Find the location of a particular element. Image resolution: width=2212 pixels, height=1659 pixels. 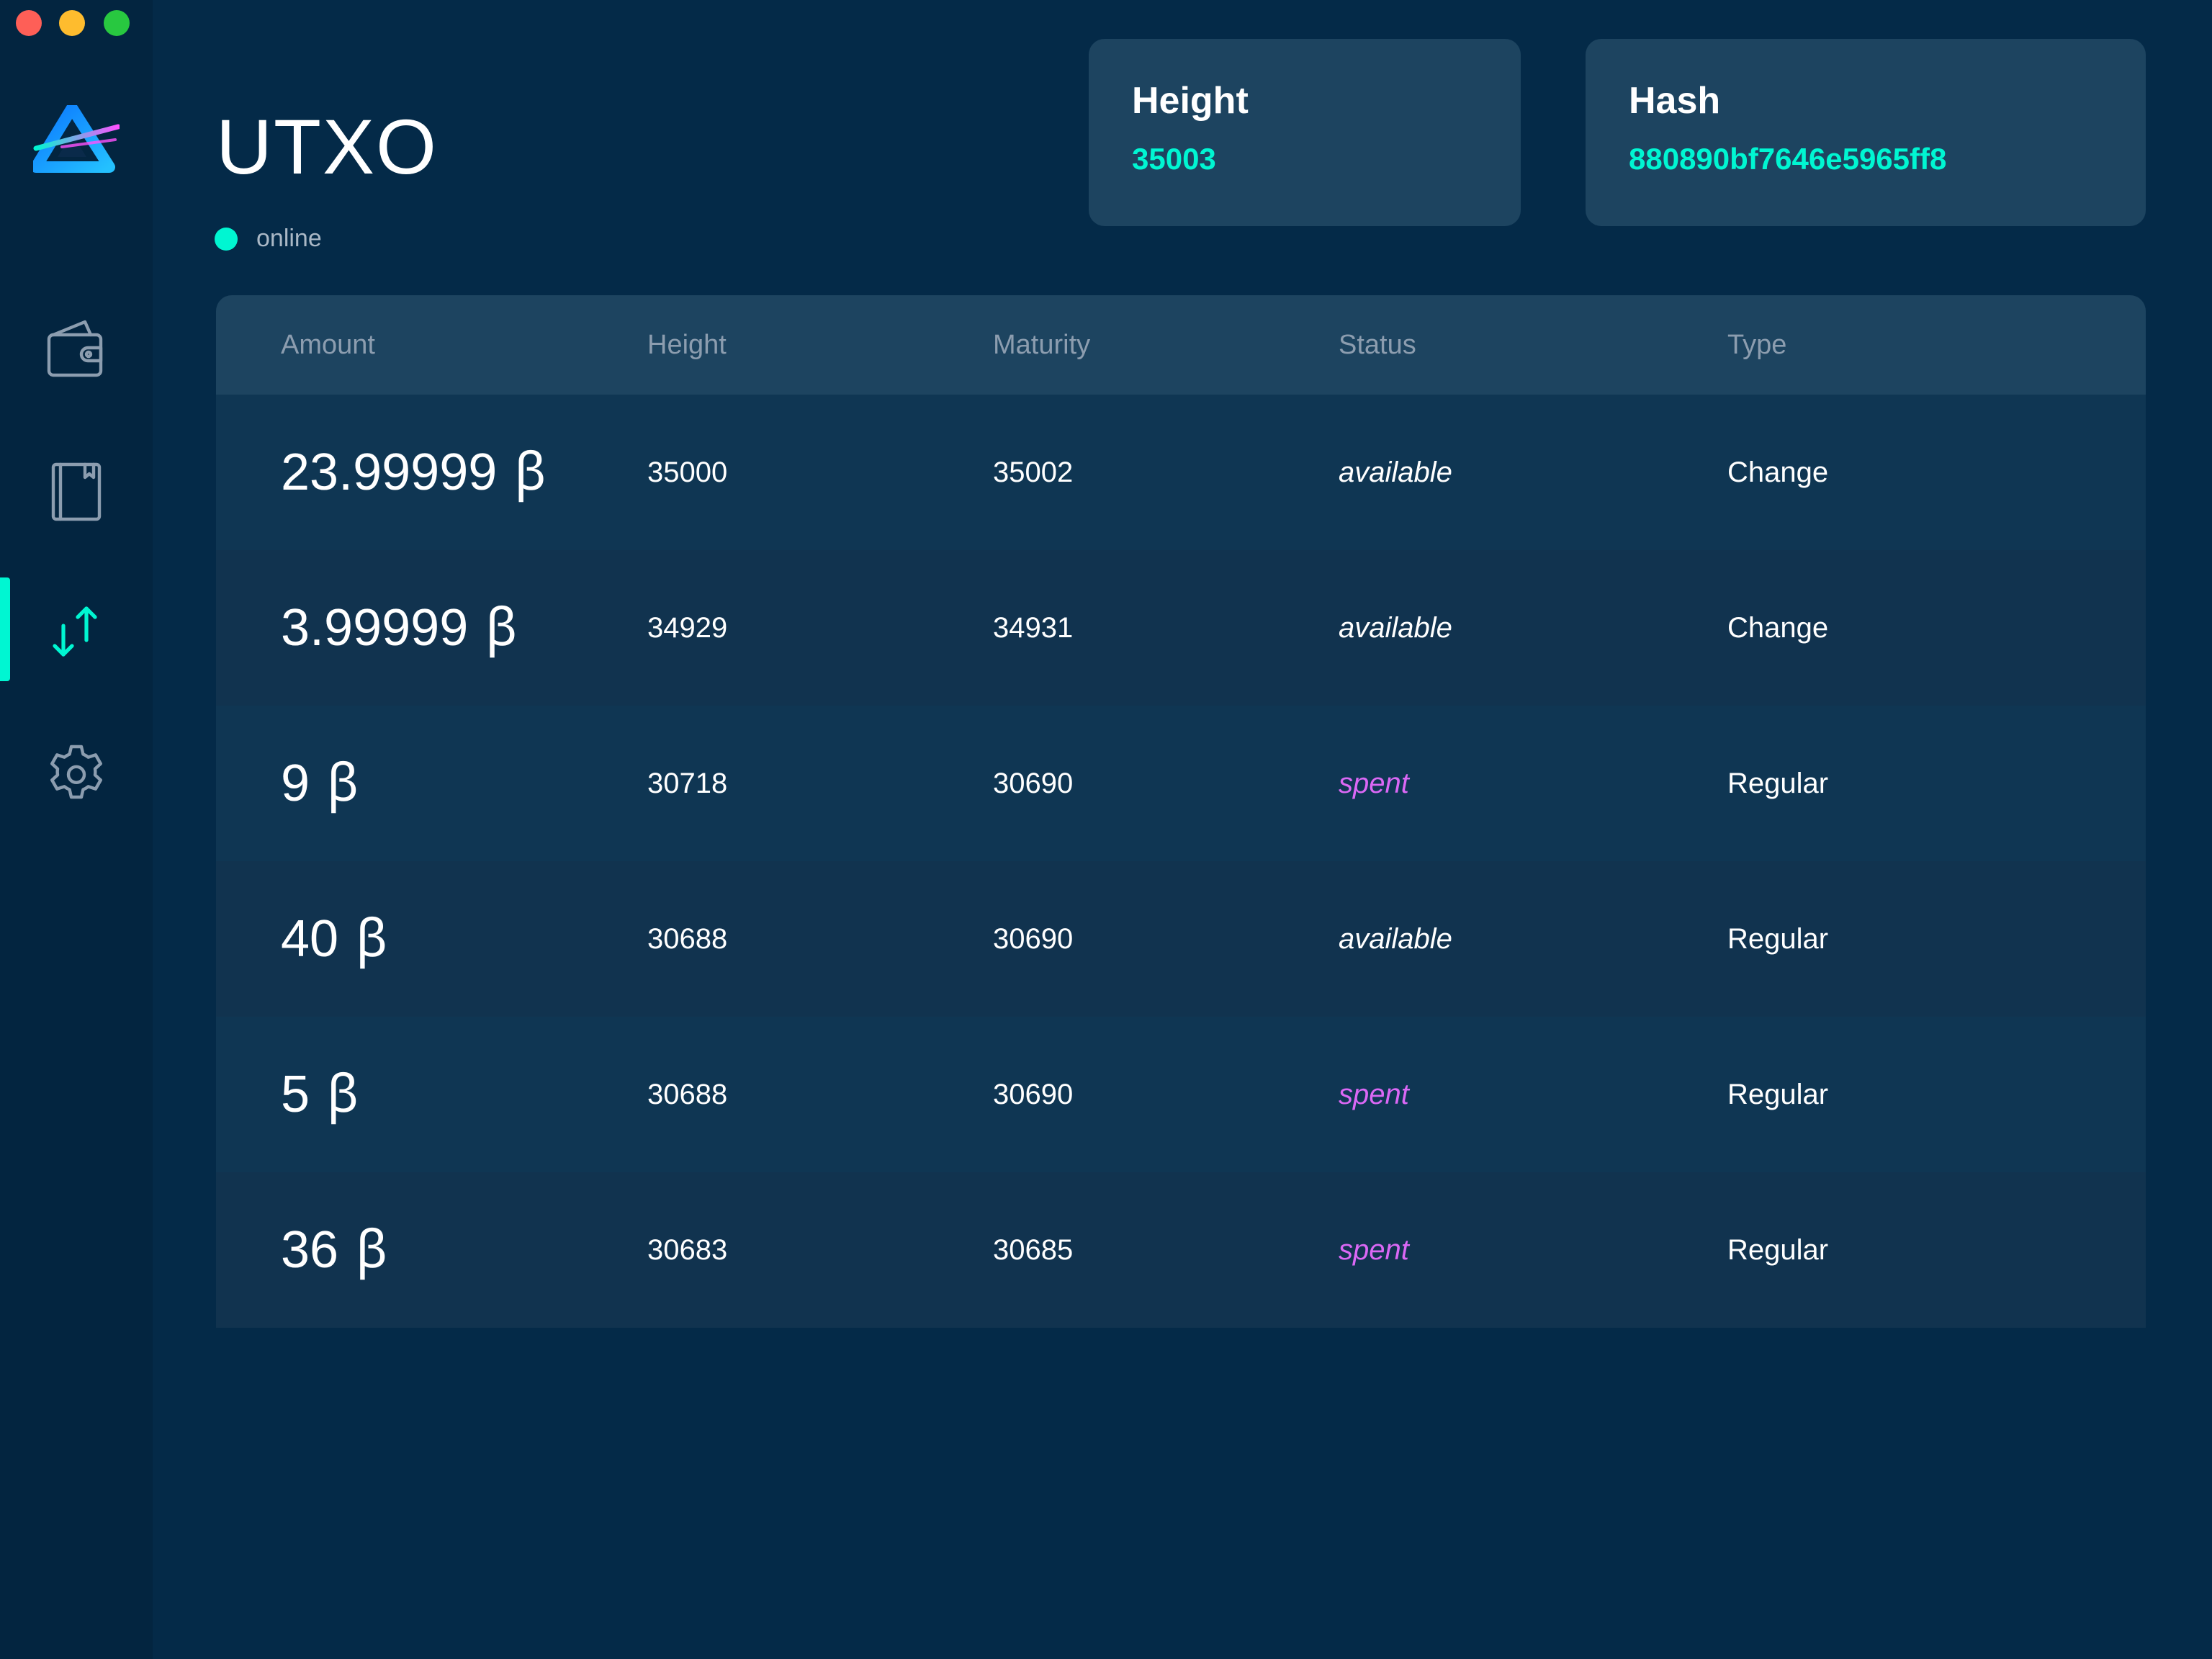

connection-status: online is located at coordinates (269, 239).